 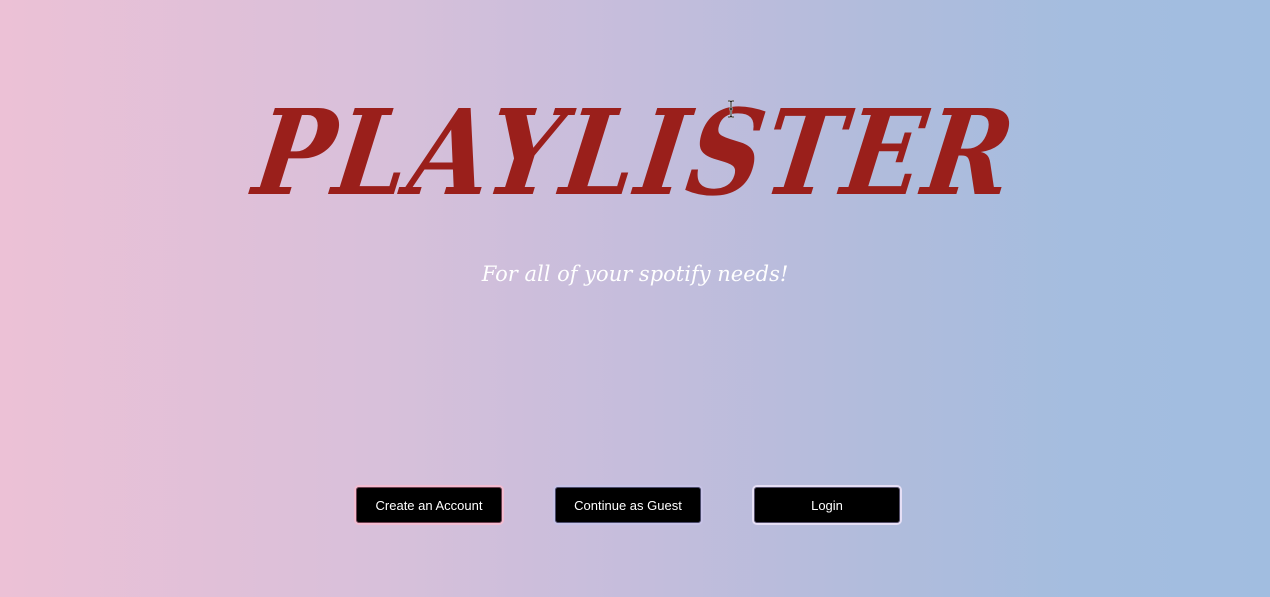 I want to click on app-title: PLAYLISTER, so click(x=635, y=152).